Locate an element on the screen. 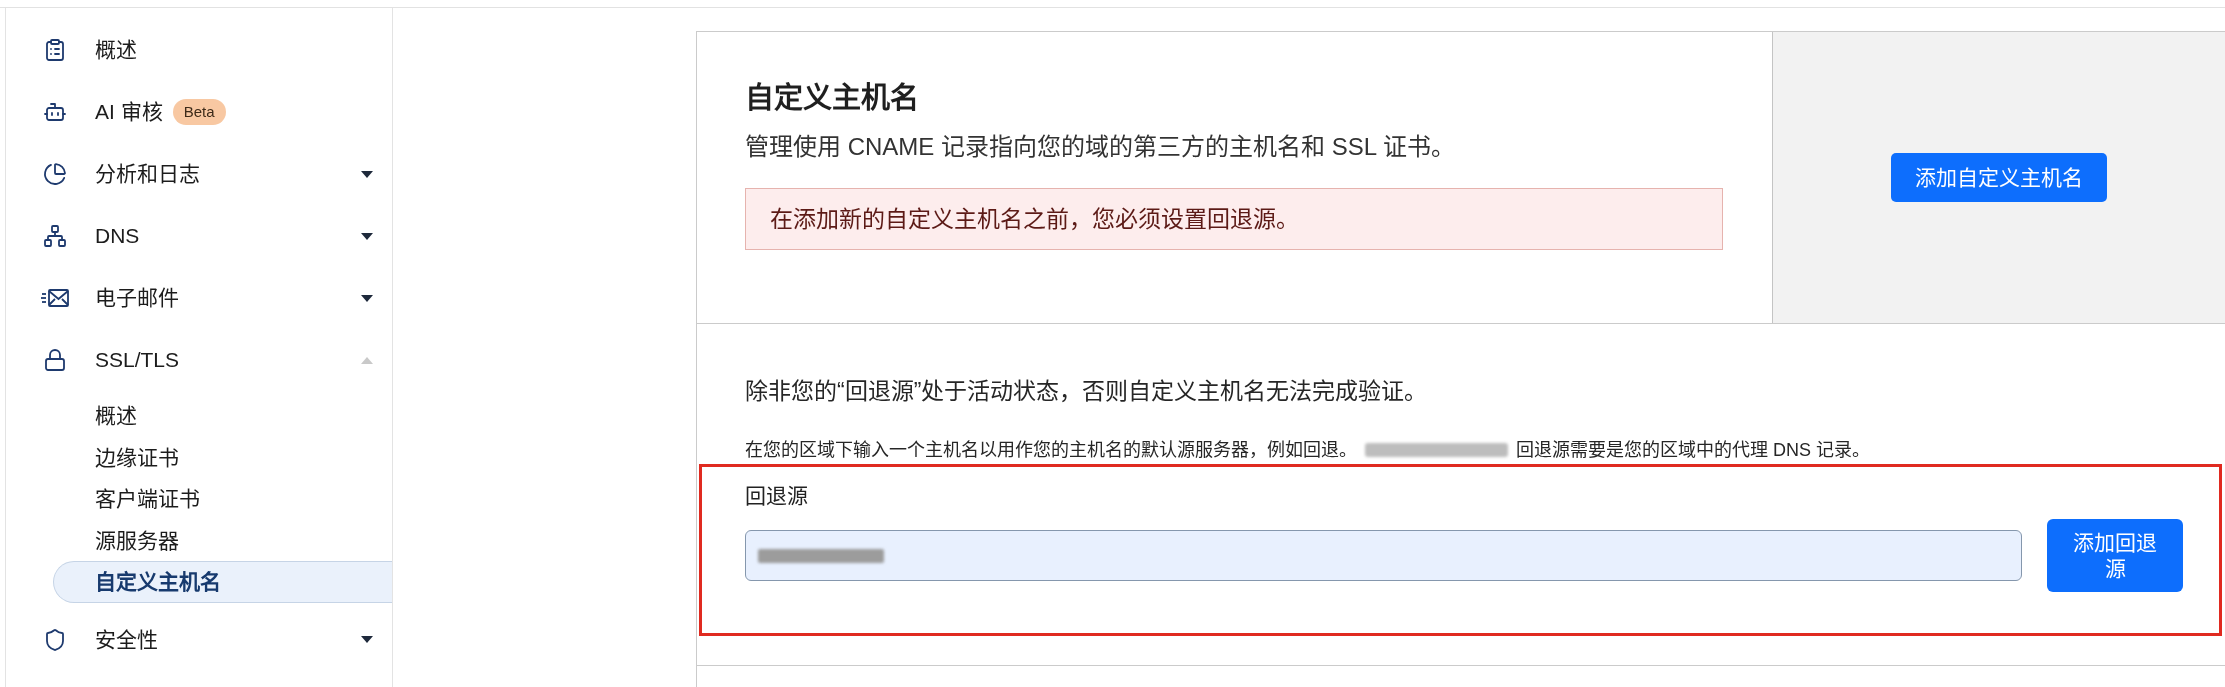  beta-badge: Beta is located at coordinates (199, 112).